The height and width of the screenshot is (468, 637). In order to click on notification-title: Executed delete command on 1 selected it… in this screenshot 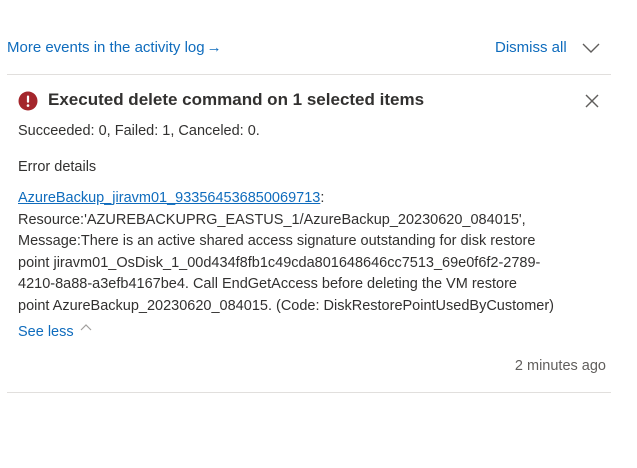, I will do `click(236, 99)`.